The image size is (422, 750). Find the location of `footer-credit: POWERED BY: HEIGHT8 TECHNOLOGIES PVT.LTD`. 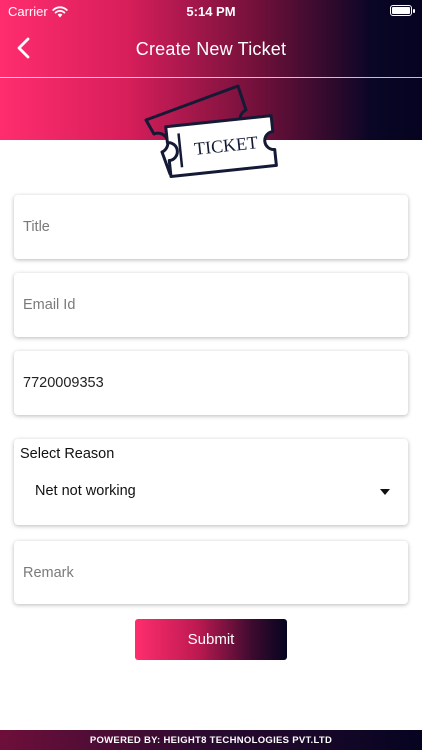

footer-credit: POWERED BY: HEIGHT8 TECHNOLOGIES PVT.LTD is located at coordinates (211, 740).